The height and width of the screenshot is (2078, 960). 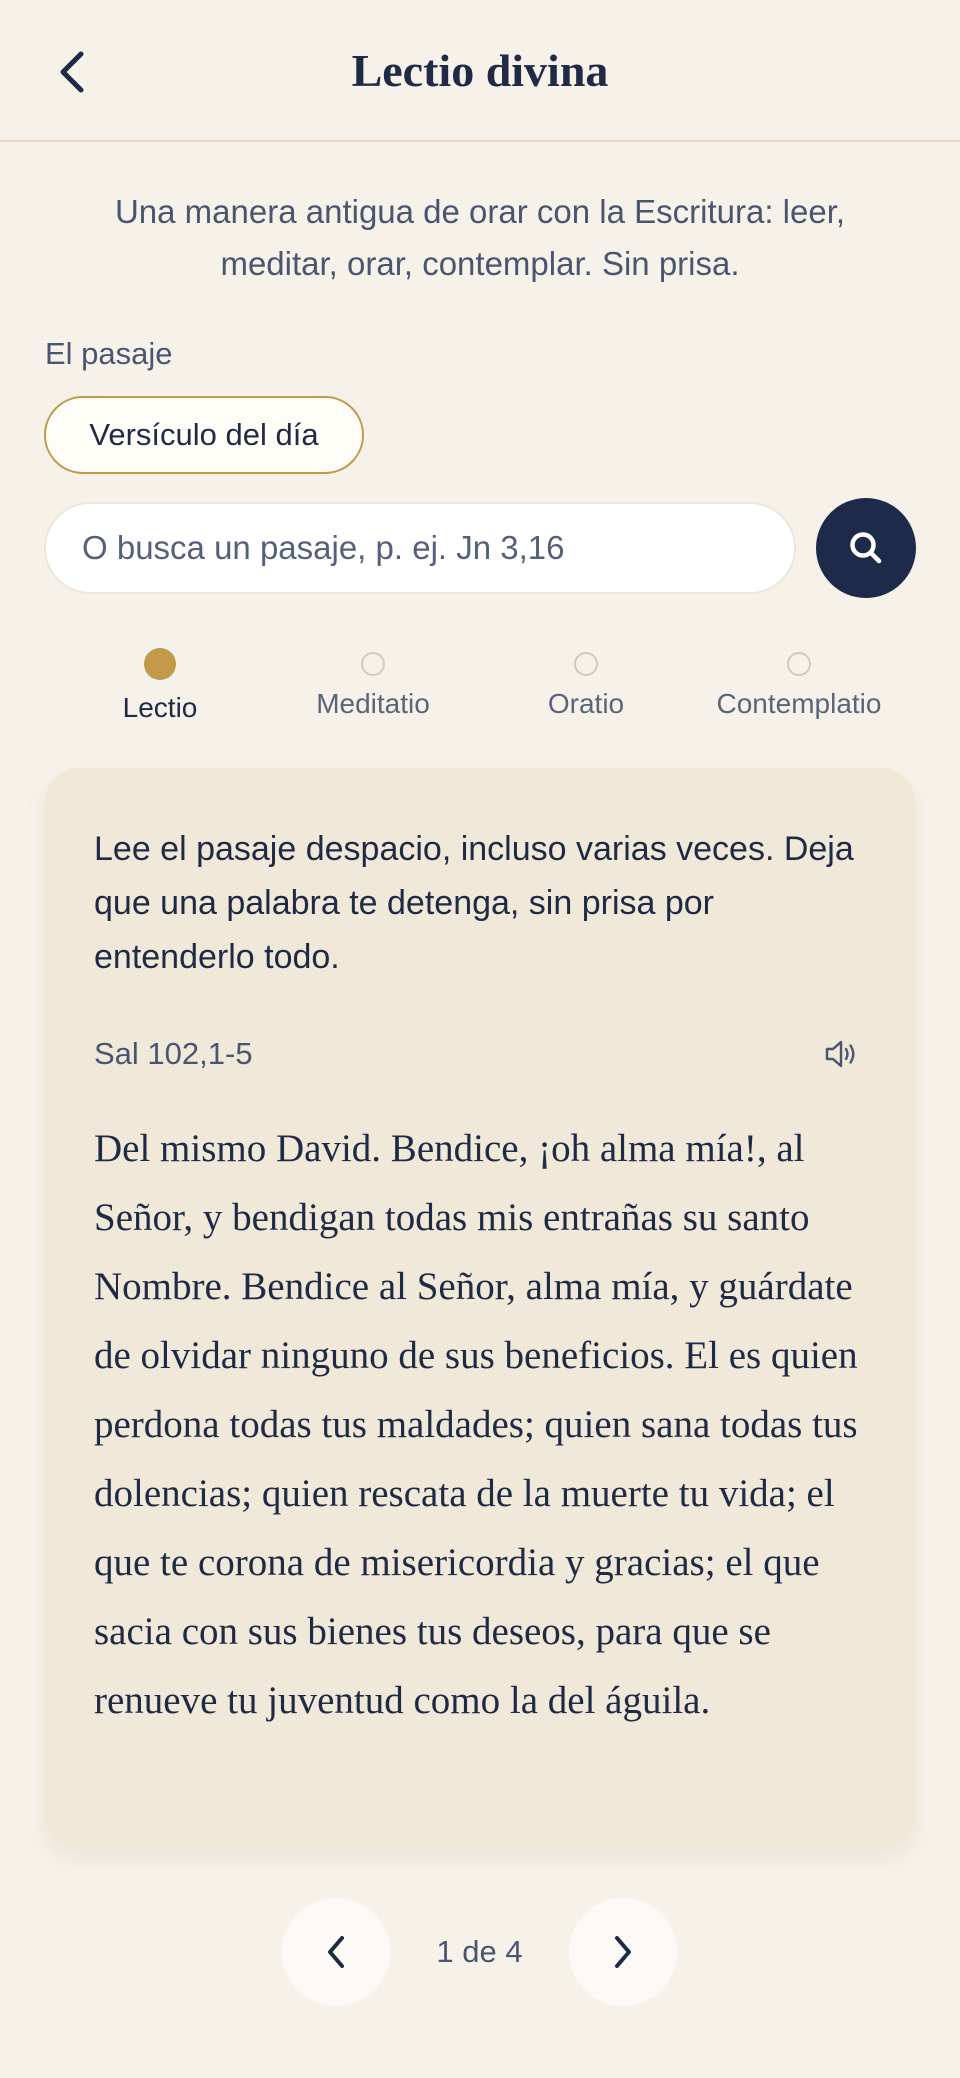 What do you see at coordinates (160, 707) in the screenshot?
I see `step-label: Lectio` at bounding box center [160, 707].